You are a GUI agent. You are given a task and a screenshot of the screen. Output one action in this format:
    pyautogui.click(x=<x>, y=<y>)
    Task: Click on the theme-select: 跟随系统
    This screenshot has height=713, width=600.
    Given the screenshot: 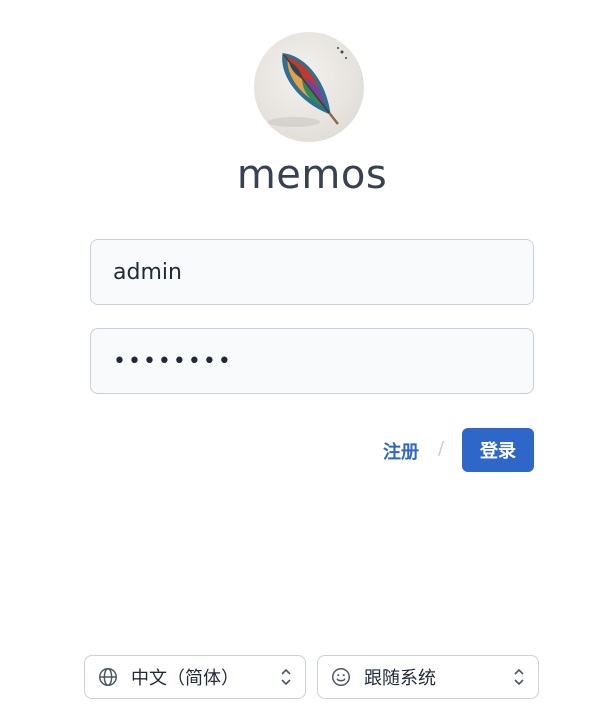 What is the action you would take?
    pyautogui.click(x=428, y=677)
    